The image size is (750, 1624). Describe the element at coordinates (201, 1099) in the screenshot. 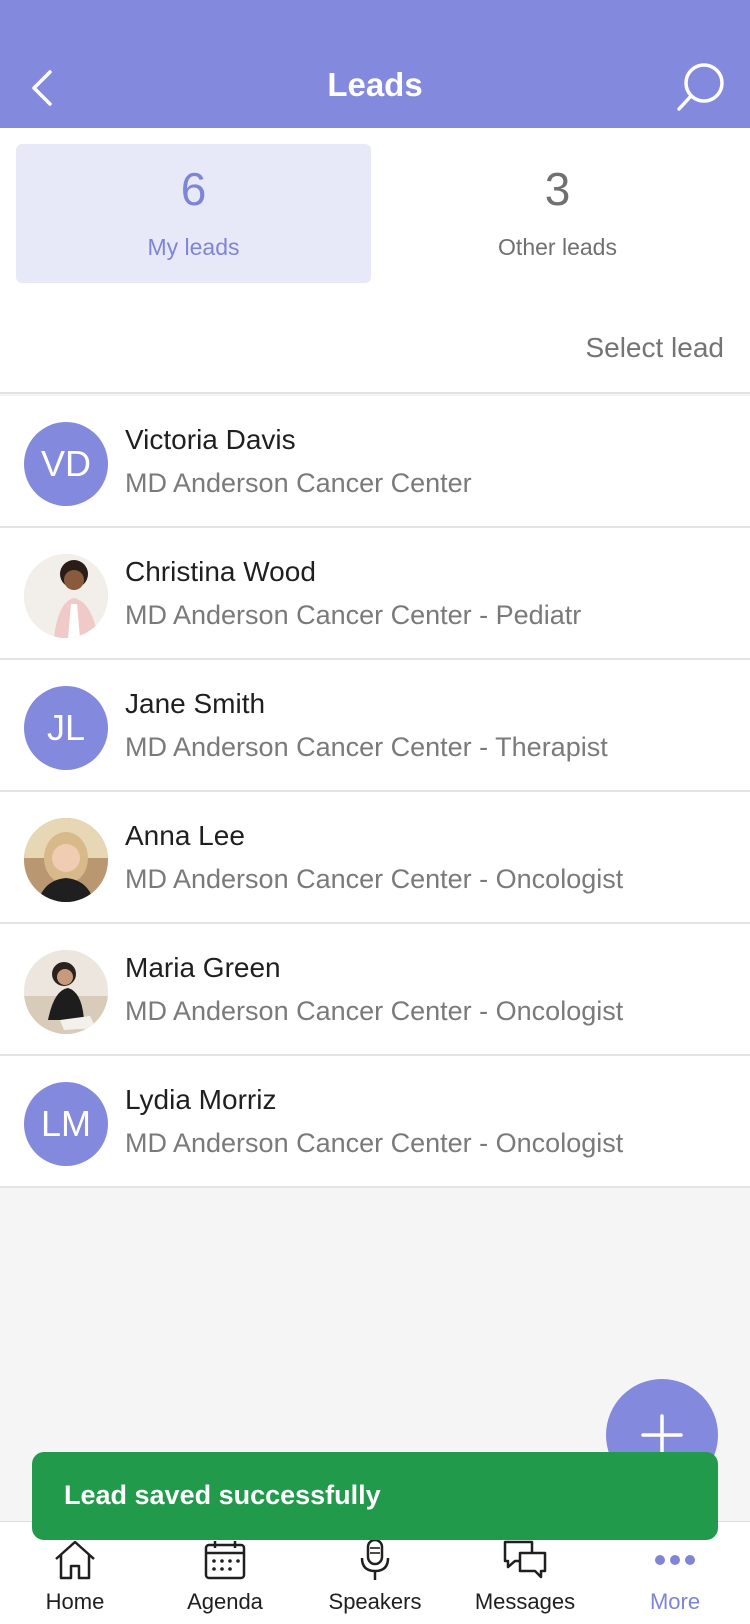

I see `lead-name: Lydia Morriz` at that location.